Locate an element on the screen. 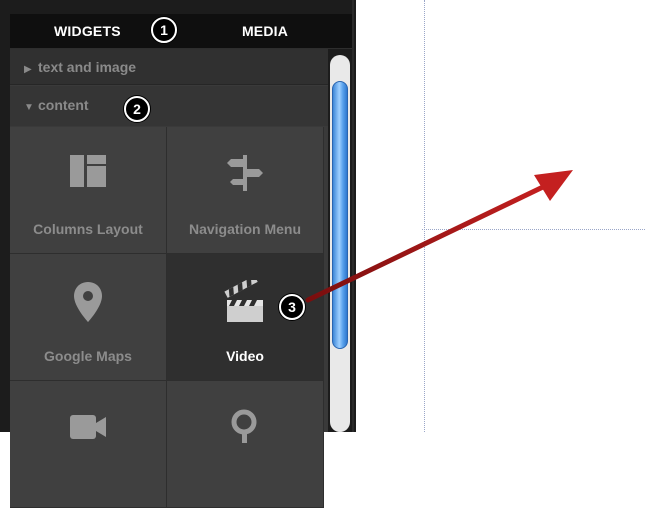 The image size is (645, 508). arrow-head-icon is located at coordinates (553, 185).